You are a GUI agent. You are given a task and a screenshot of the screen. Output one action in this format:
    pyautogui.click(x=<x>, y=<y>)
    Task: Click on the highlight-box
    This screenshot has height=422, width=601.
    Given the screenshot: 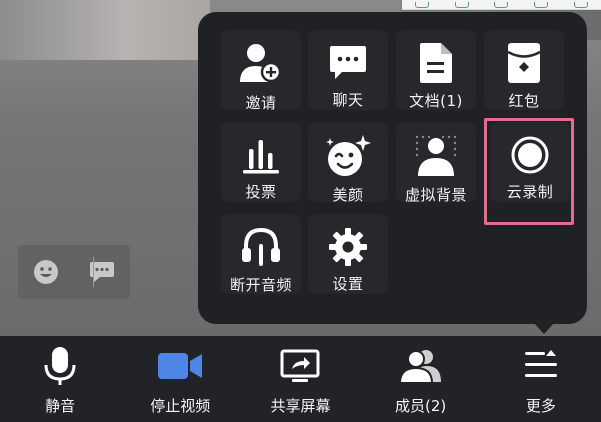 What is the action you would take?
    pyautogui.click(x=529, y=171)
    